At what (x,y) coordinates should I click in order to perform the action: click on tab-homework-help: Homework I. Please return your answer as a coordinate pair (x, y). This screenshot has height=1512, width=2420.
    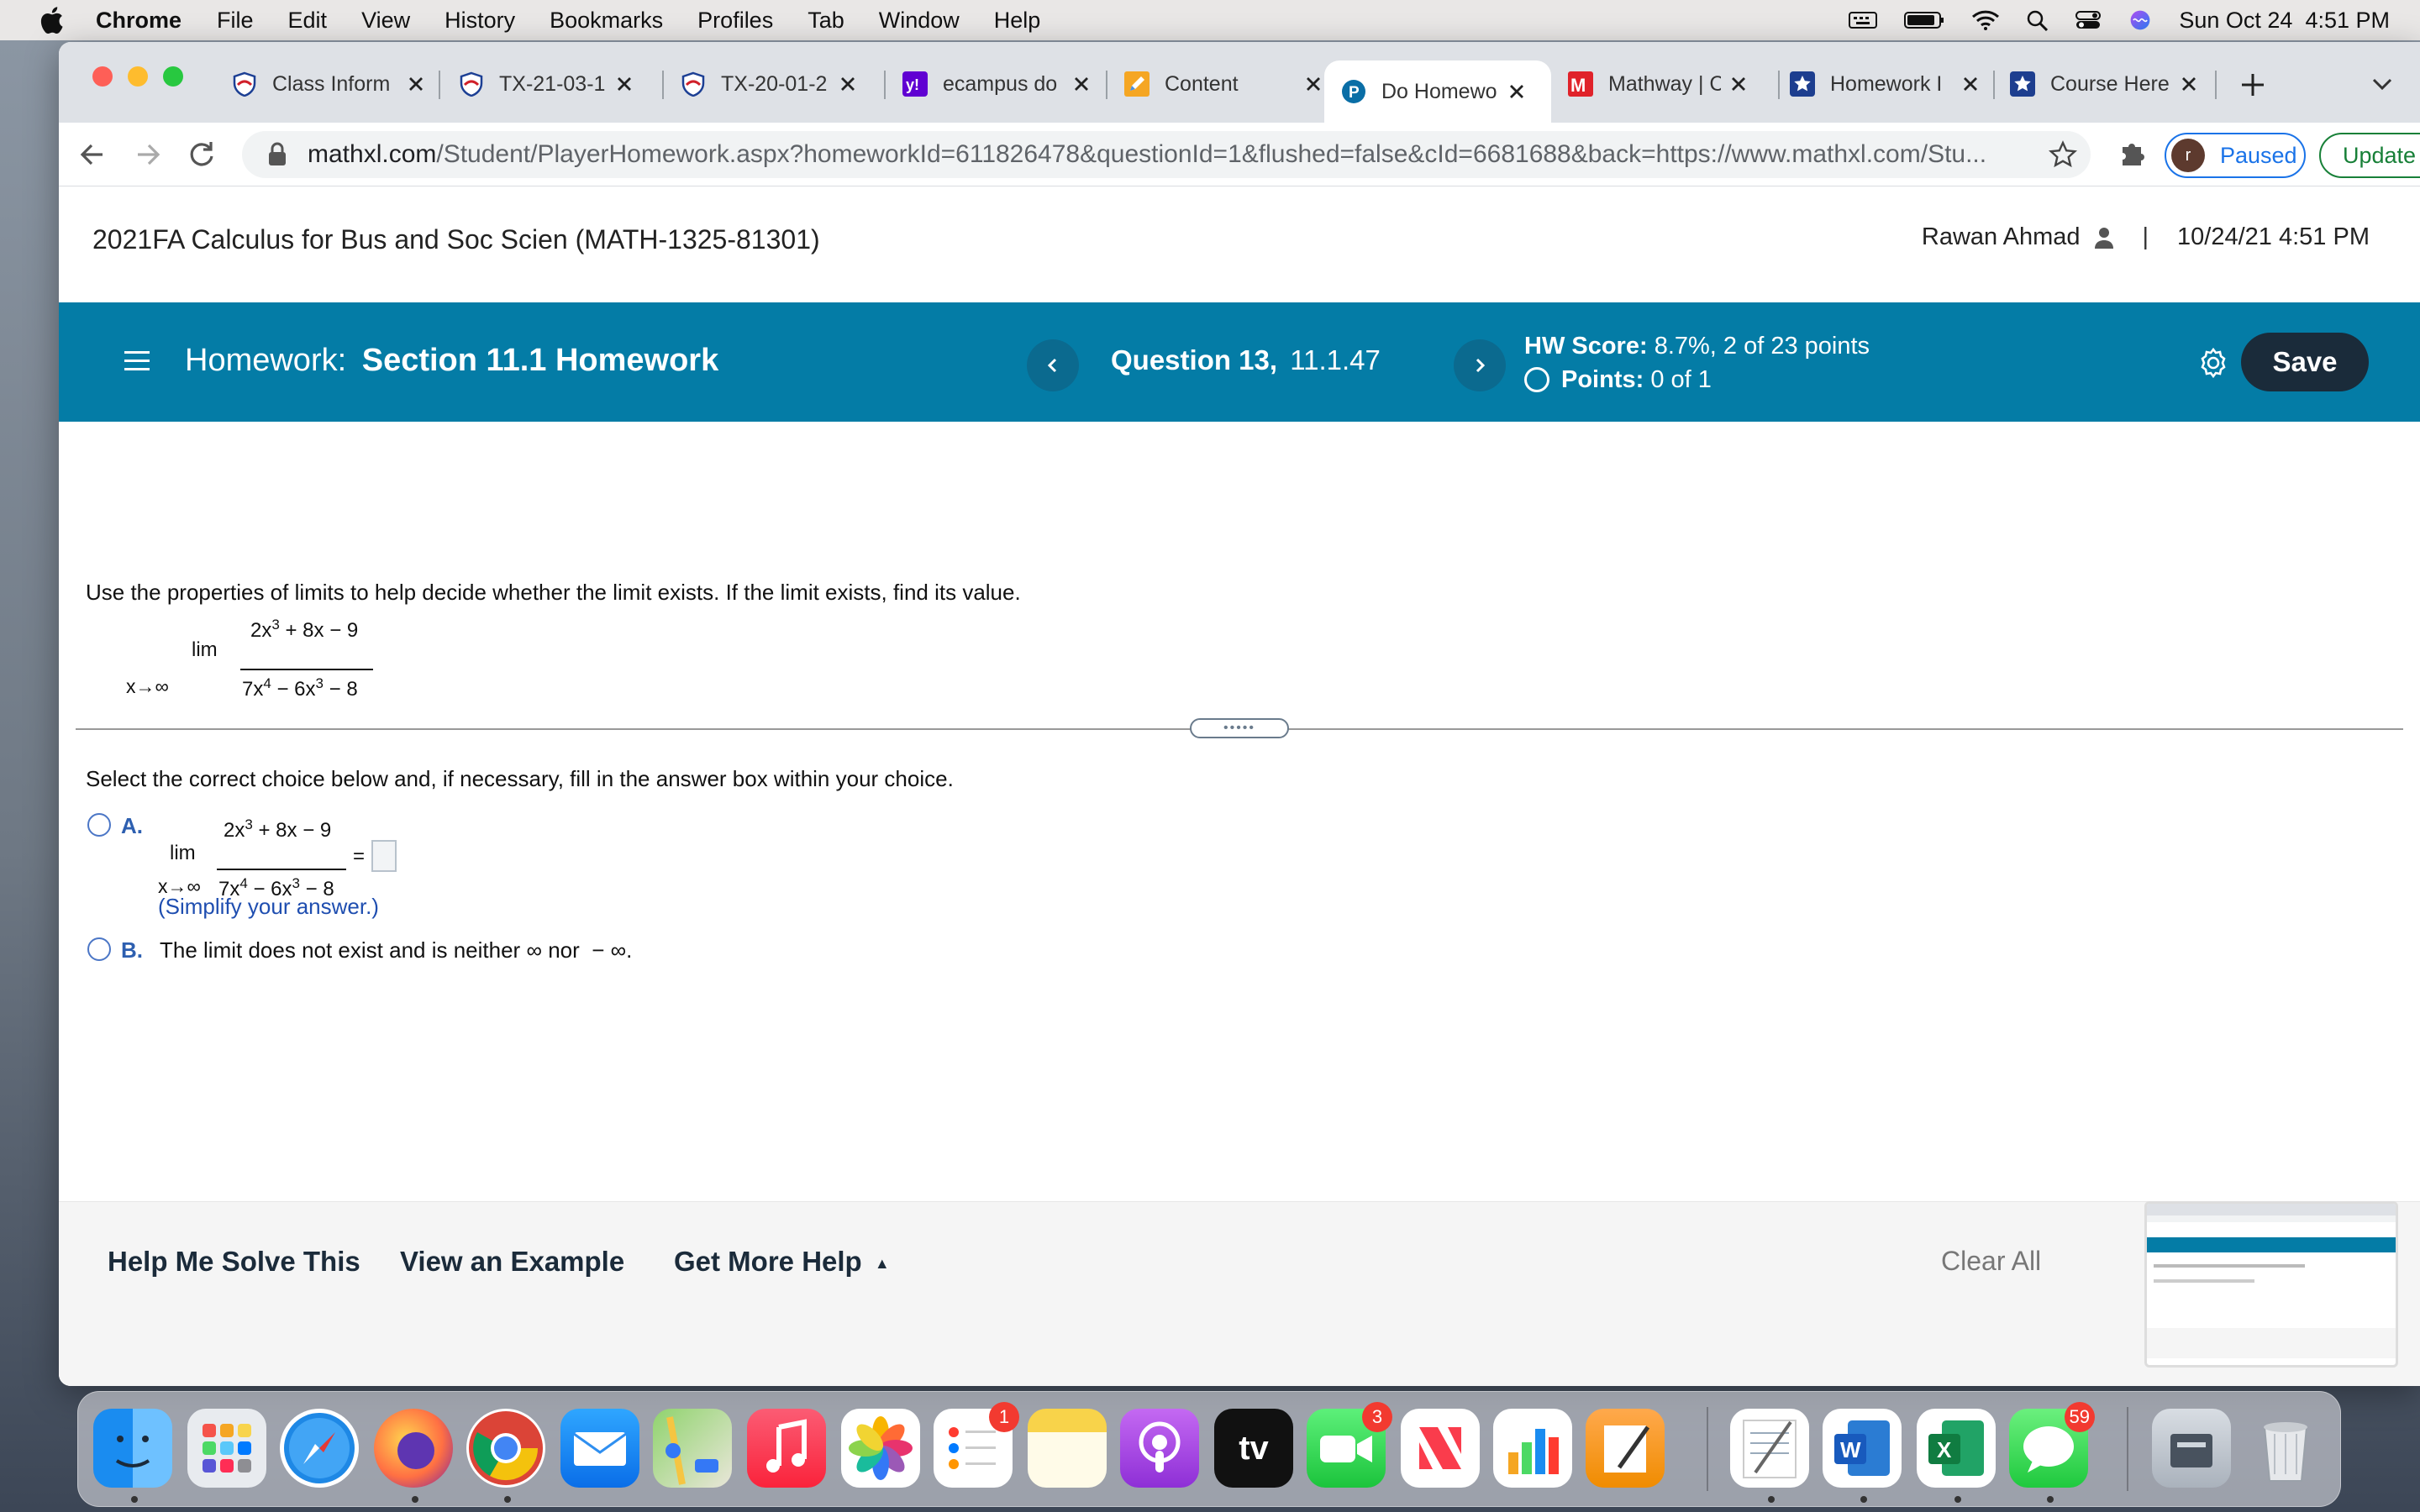
    Looking at the image, I should click on (1885, 84).